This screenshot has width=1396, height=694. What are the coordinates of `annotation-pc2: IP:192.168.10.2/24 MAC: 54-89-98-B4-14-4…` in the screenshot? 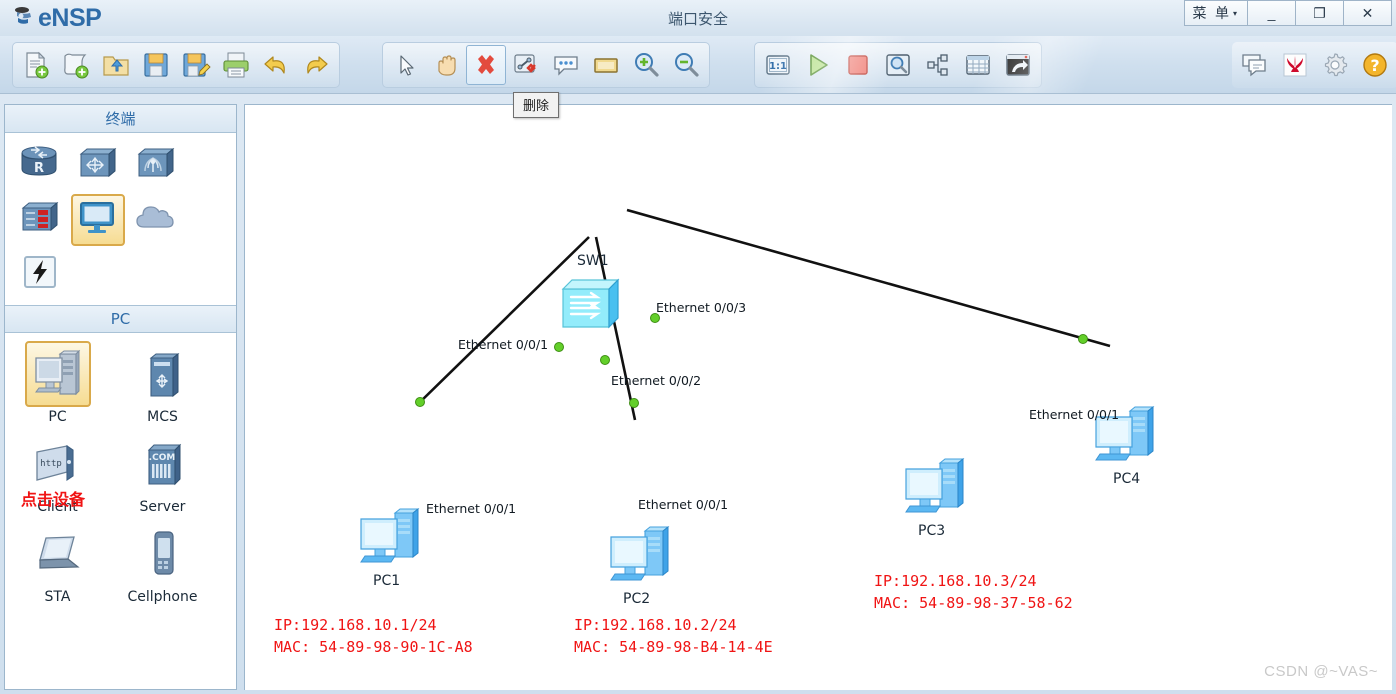 It's located at (673, 637).